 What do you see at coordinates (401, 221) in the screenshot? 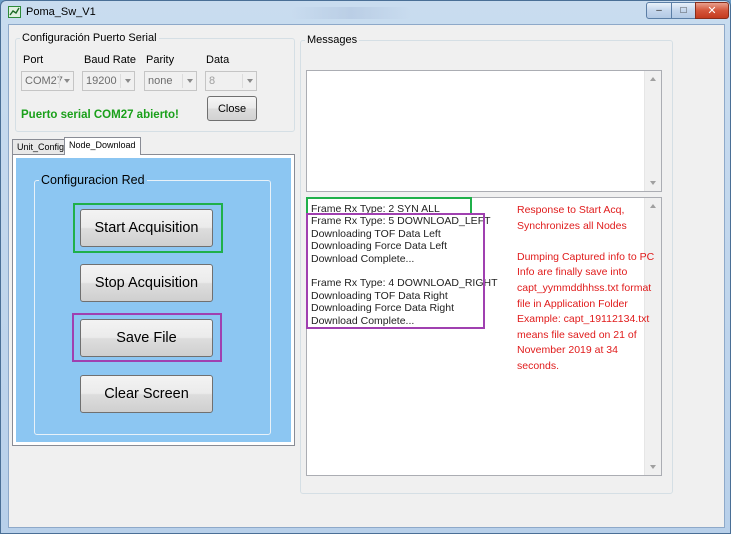
I see `log-line: Frame Rx Type: 5 DOWNLOAD_LEFT` at bounding box center [401, 221].